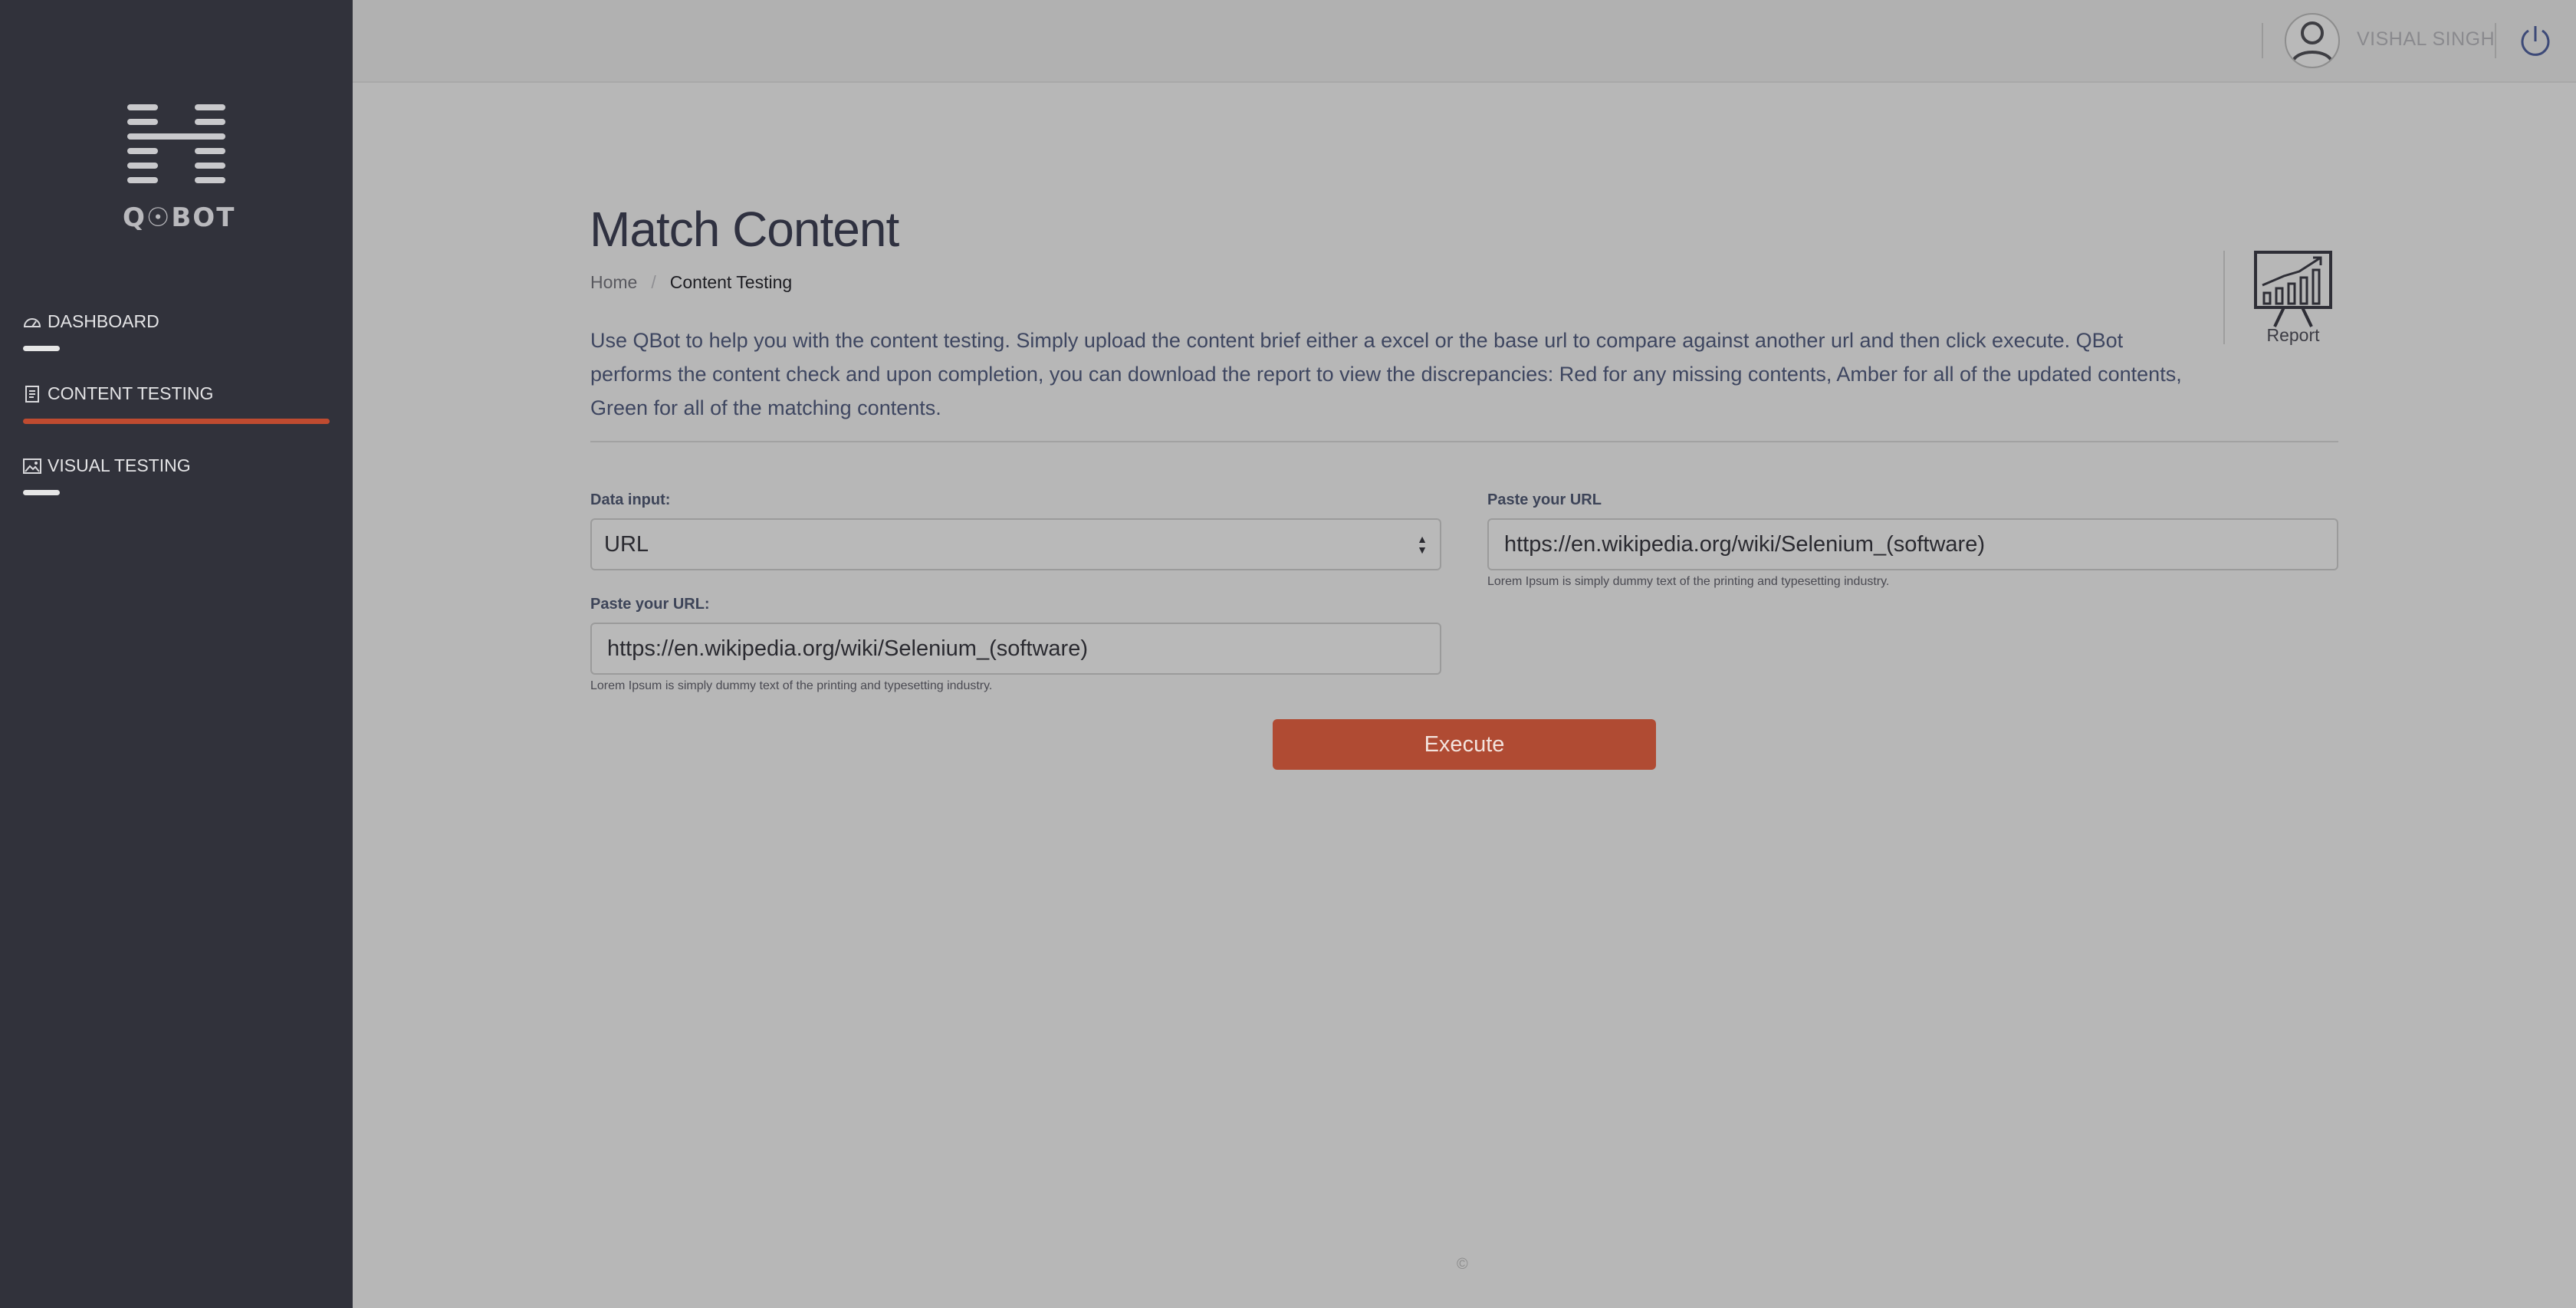 The height and width of the screenshot is (1308, 2576). I want to click on logo: Q☉BOT, so click(179, 167).